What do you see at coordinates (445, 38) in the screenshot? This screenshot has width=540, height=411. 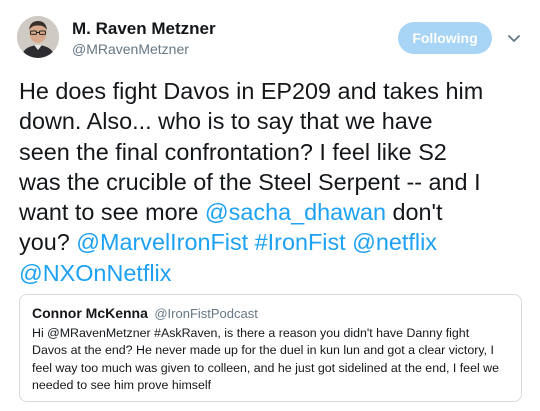 I see `following-button: Following` at bounding box center [445, 38].